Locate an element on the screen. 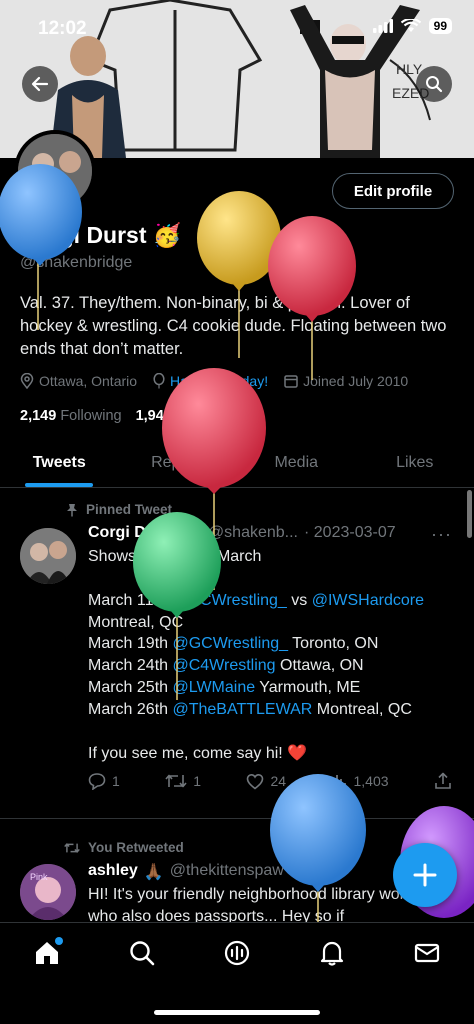 The height and width of the screenshot is (1024, 474). date-text: March 24th is located at coordinates (130, 666).